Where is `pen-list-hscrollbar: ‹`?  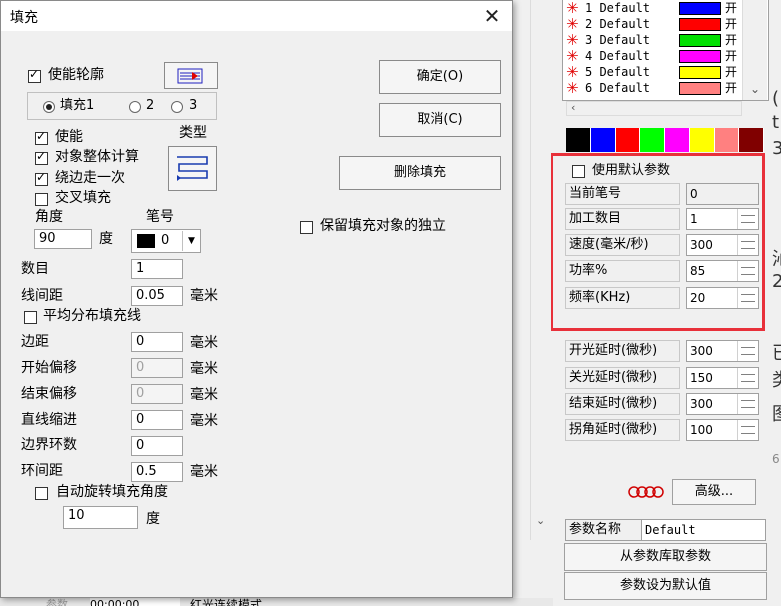 pen-list-hscrollbar: ‹ is located at coordinates (654, 108).